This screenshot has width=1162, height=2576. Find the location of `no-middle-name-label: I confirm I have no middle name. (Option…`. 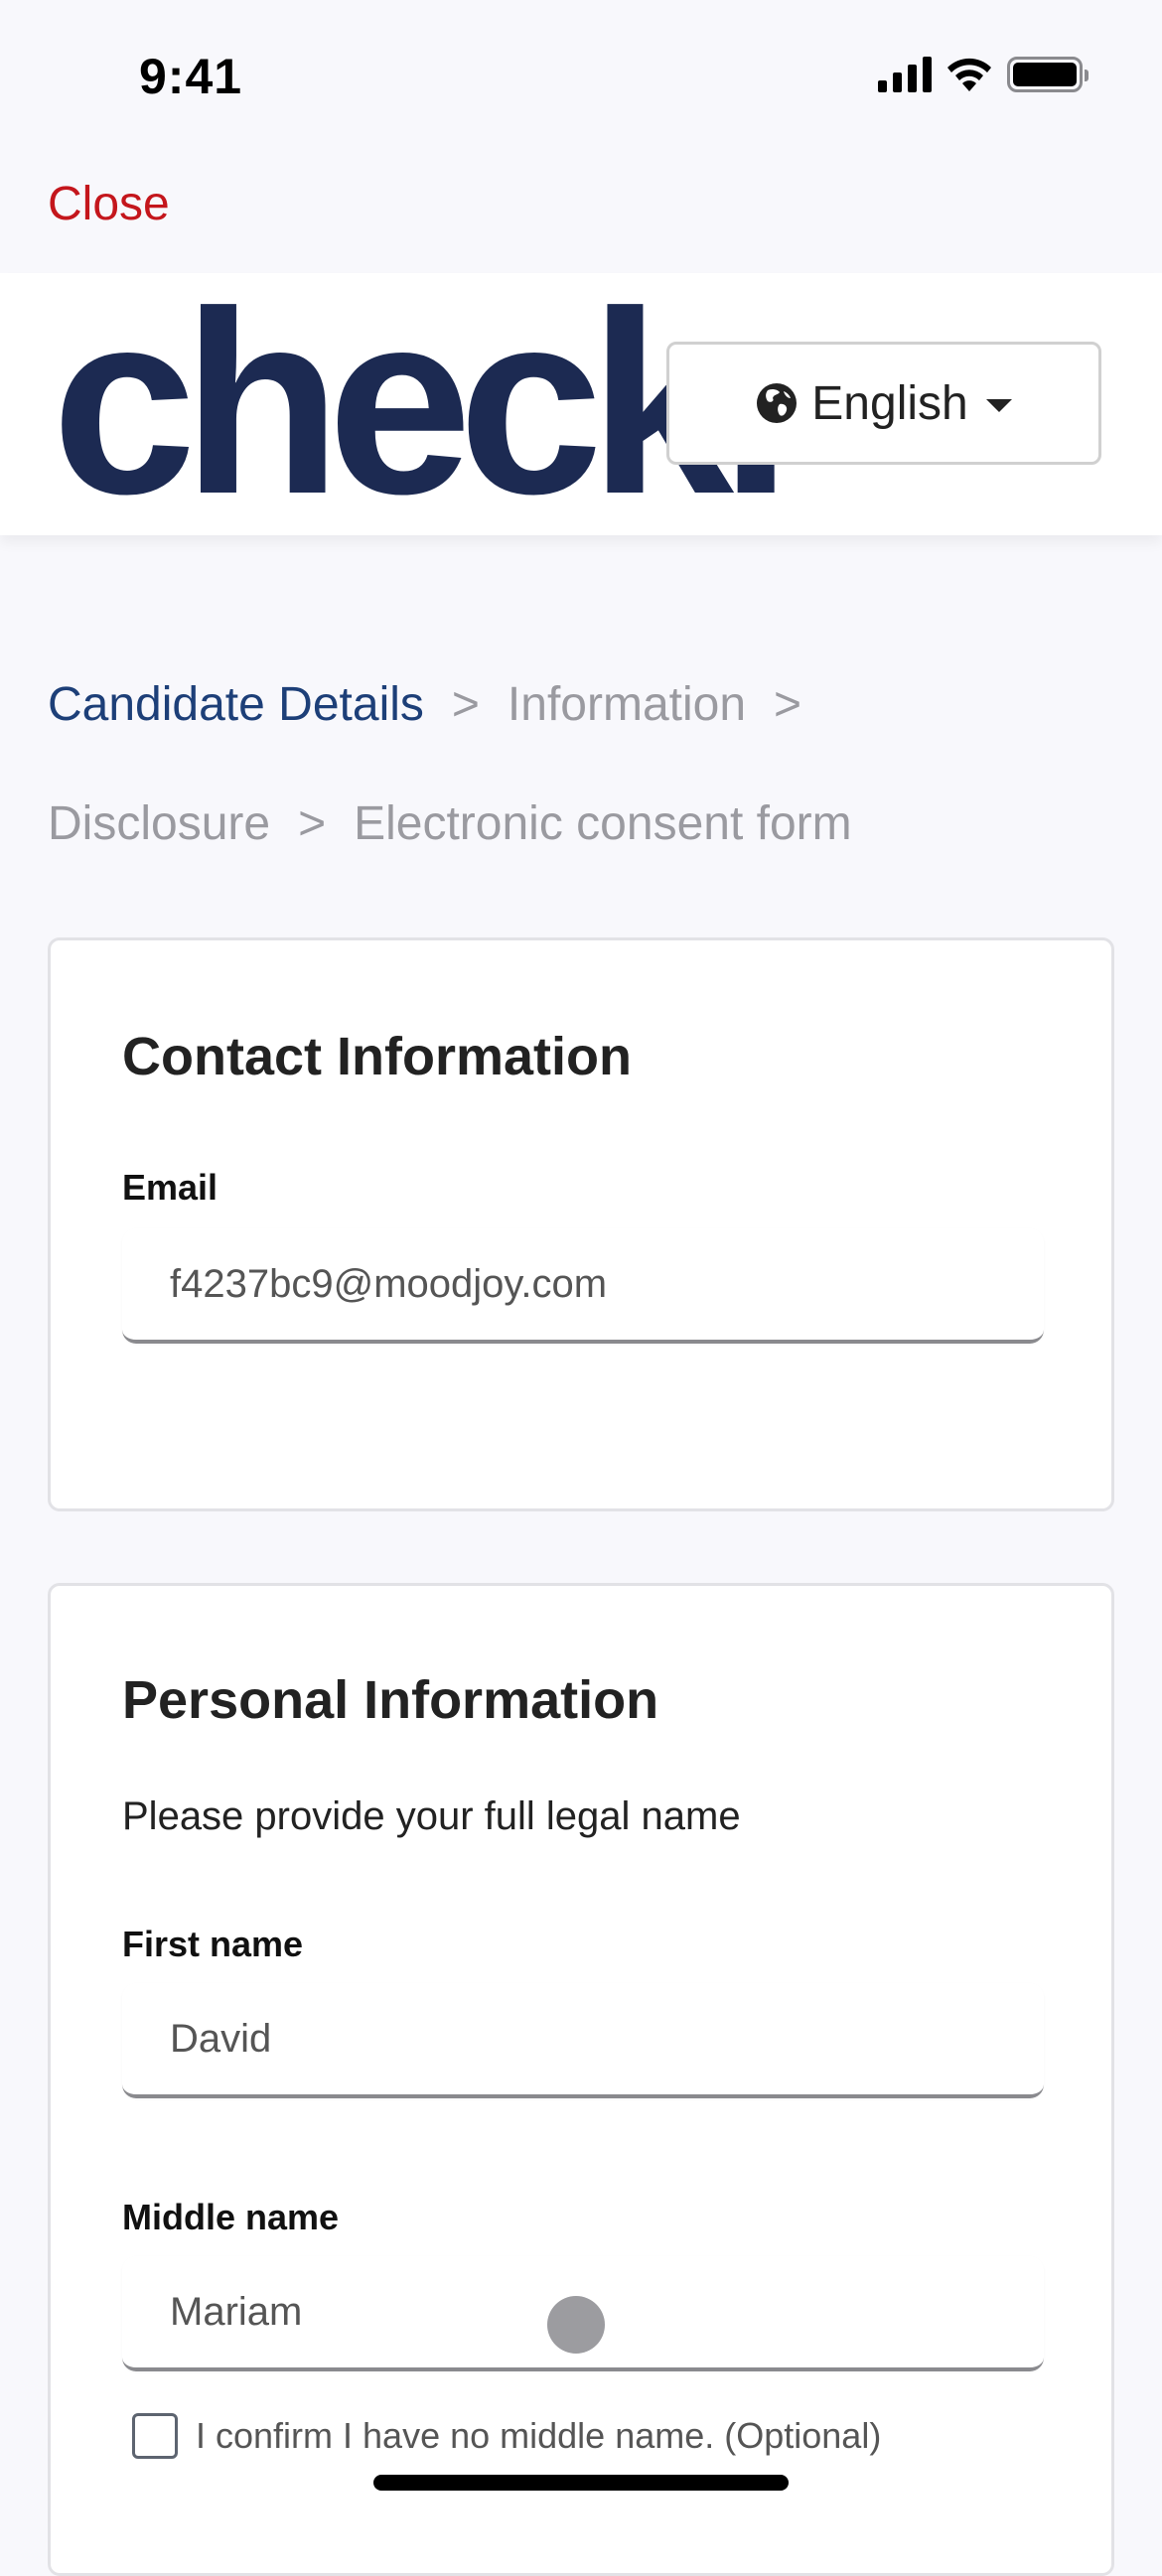

no-middle-name-label: I confirm I have no middle name. (Option… is located at coordinates (539, 2435).